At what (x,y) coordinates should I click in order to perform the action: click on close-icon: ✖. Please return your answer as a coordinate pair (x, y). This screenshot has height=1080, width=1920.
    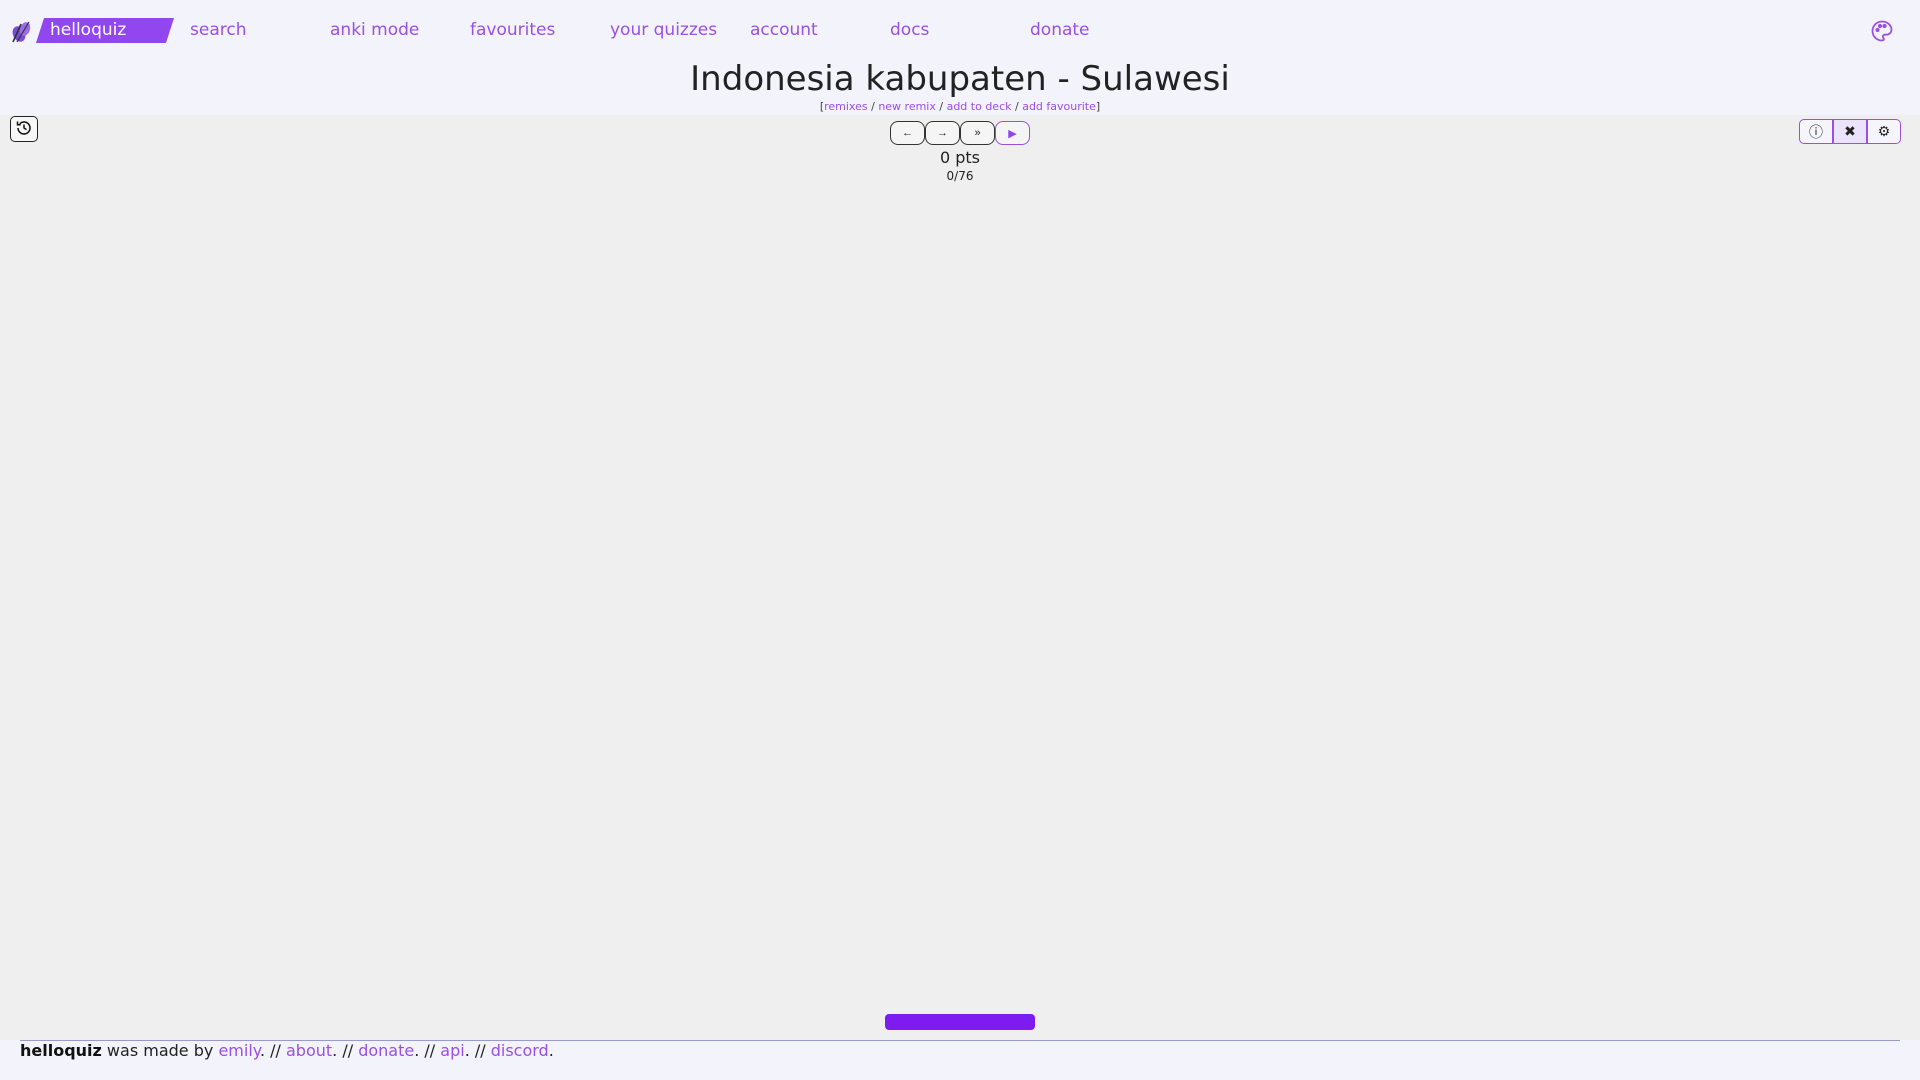
    Looking at the image, I should click on (1850, 131).